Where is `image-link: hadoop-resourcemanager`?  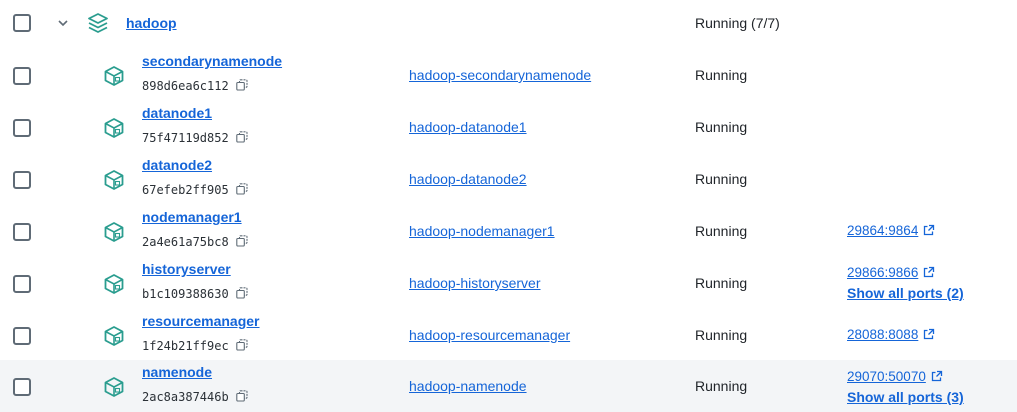 image-link: hadoop-resourcemanager is located at coordinates (489, 335).